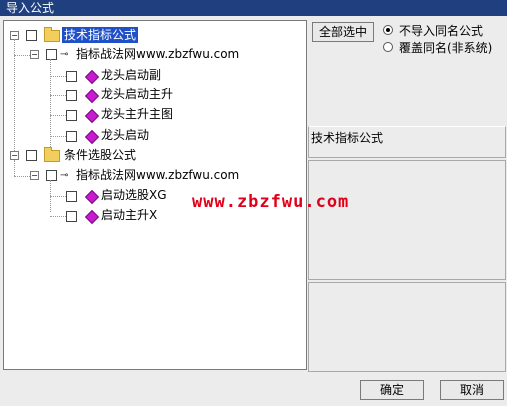 The width and height of the screenshot is (507, 406). I want to click on ok-button: 确定, so click(392, 390).